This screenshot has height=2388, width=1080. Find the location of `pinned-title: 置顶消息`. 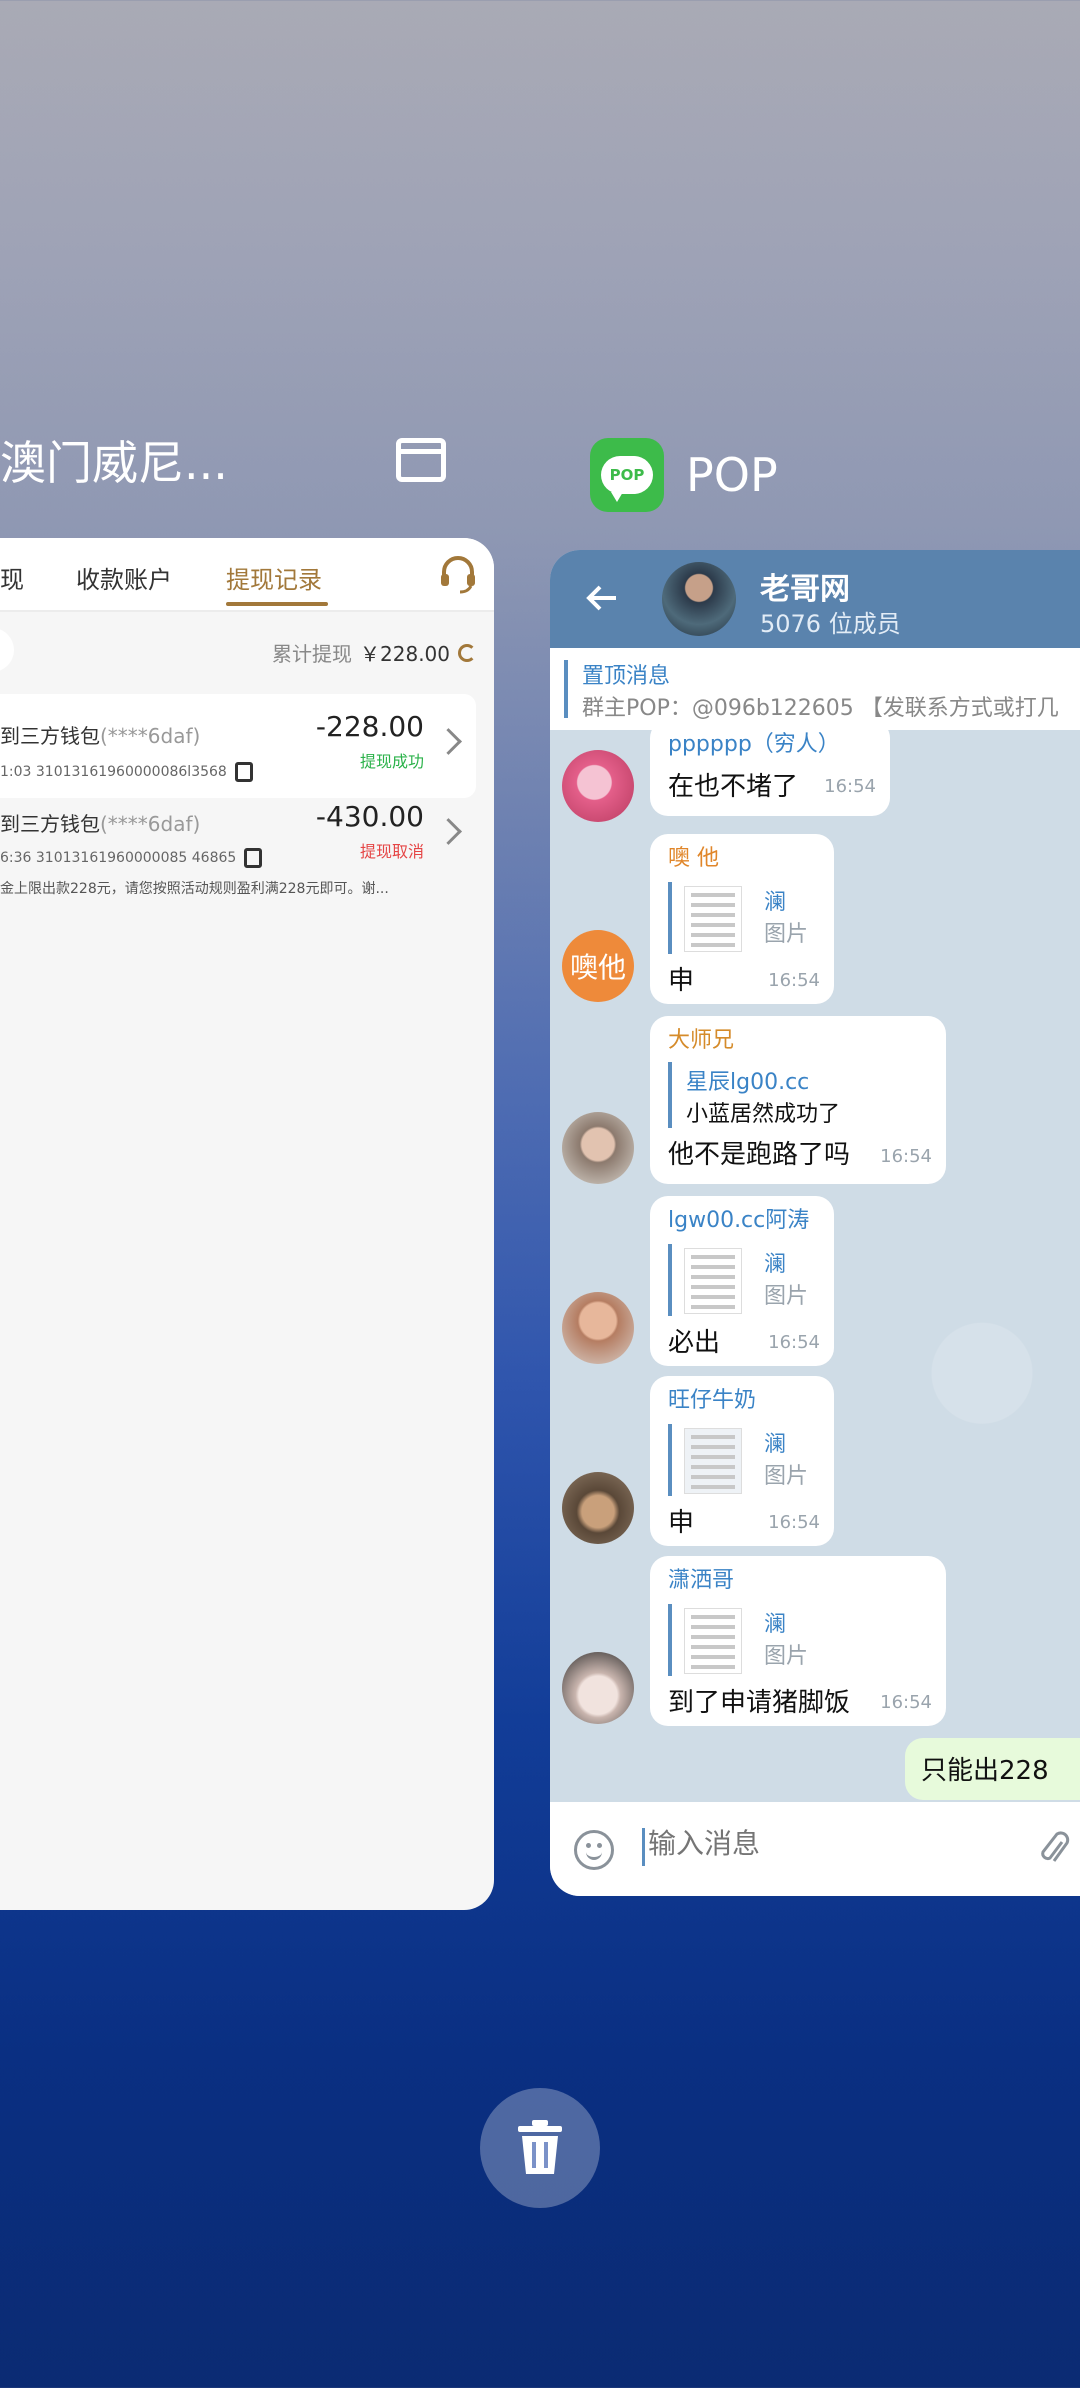

pinned-title: 置顶消息 is located at coordinates (626, 676).